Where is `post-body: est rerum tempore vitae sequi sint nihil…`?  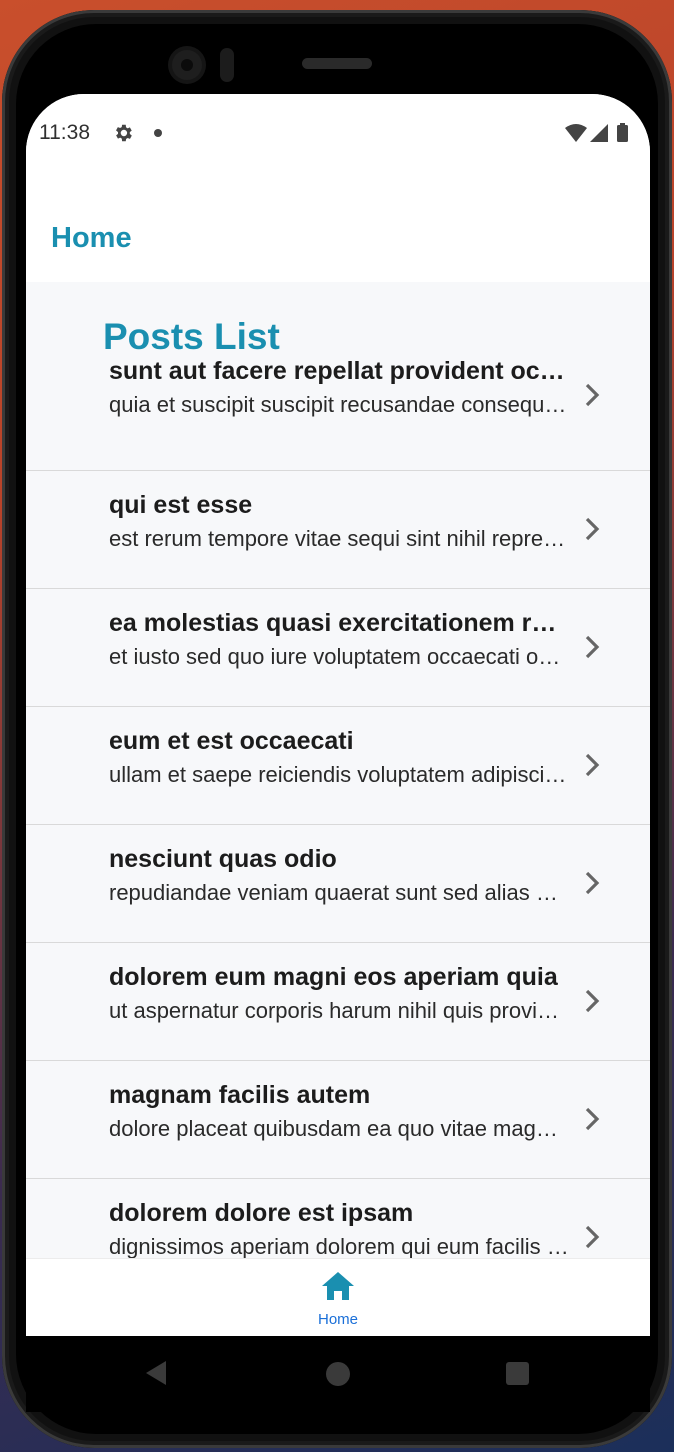 post-body: est rerum tempore vitae sequi sint nihil… is located at coordinates (339, 538).